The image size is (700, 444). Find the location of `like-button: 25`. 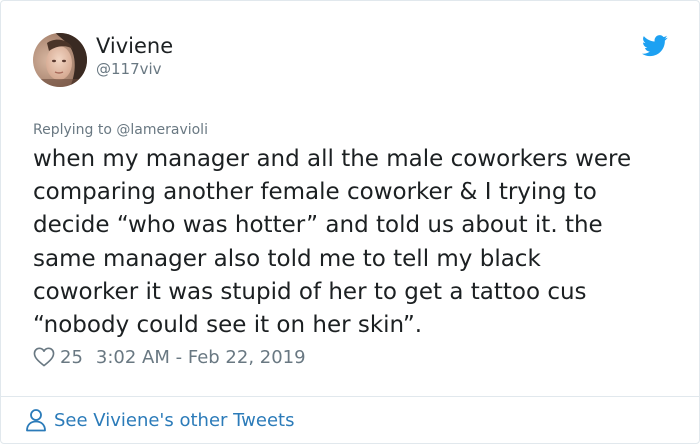

like-button: 25 is located at coordinates (58, 357).